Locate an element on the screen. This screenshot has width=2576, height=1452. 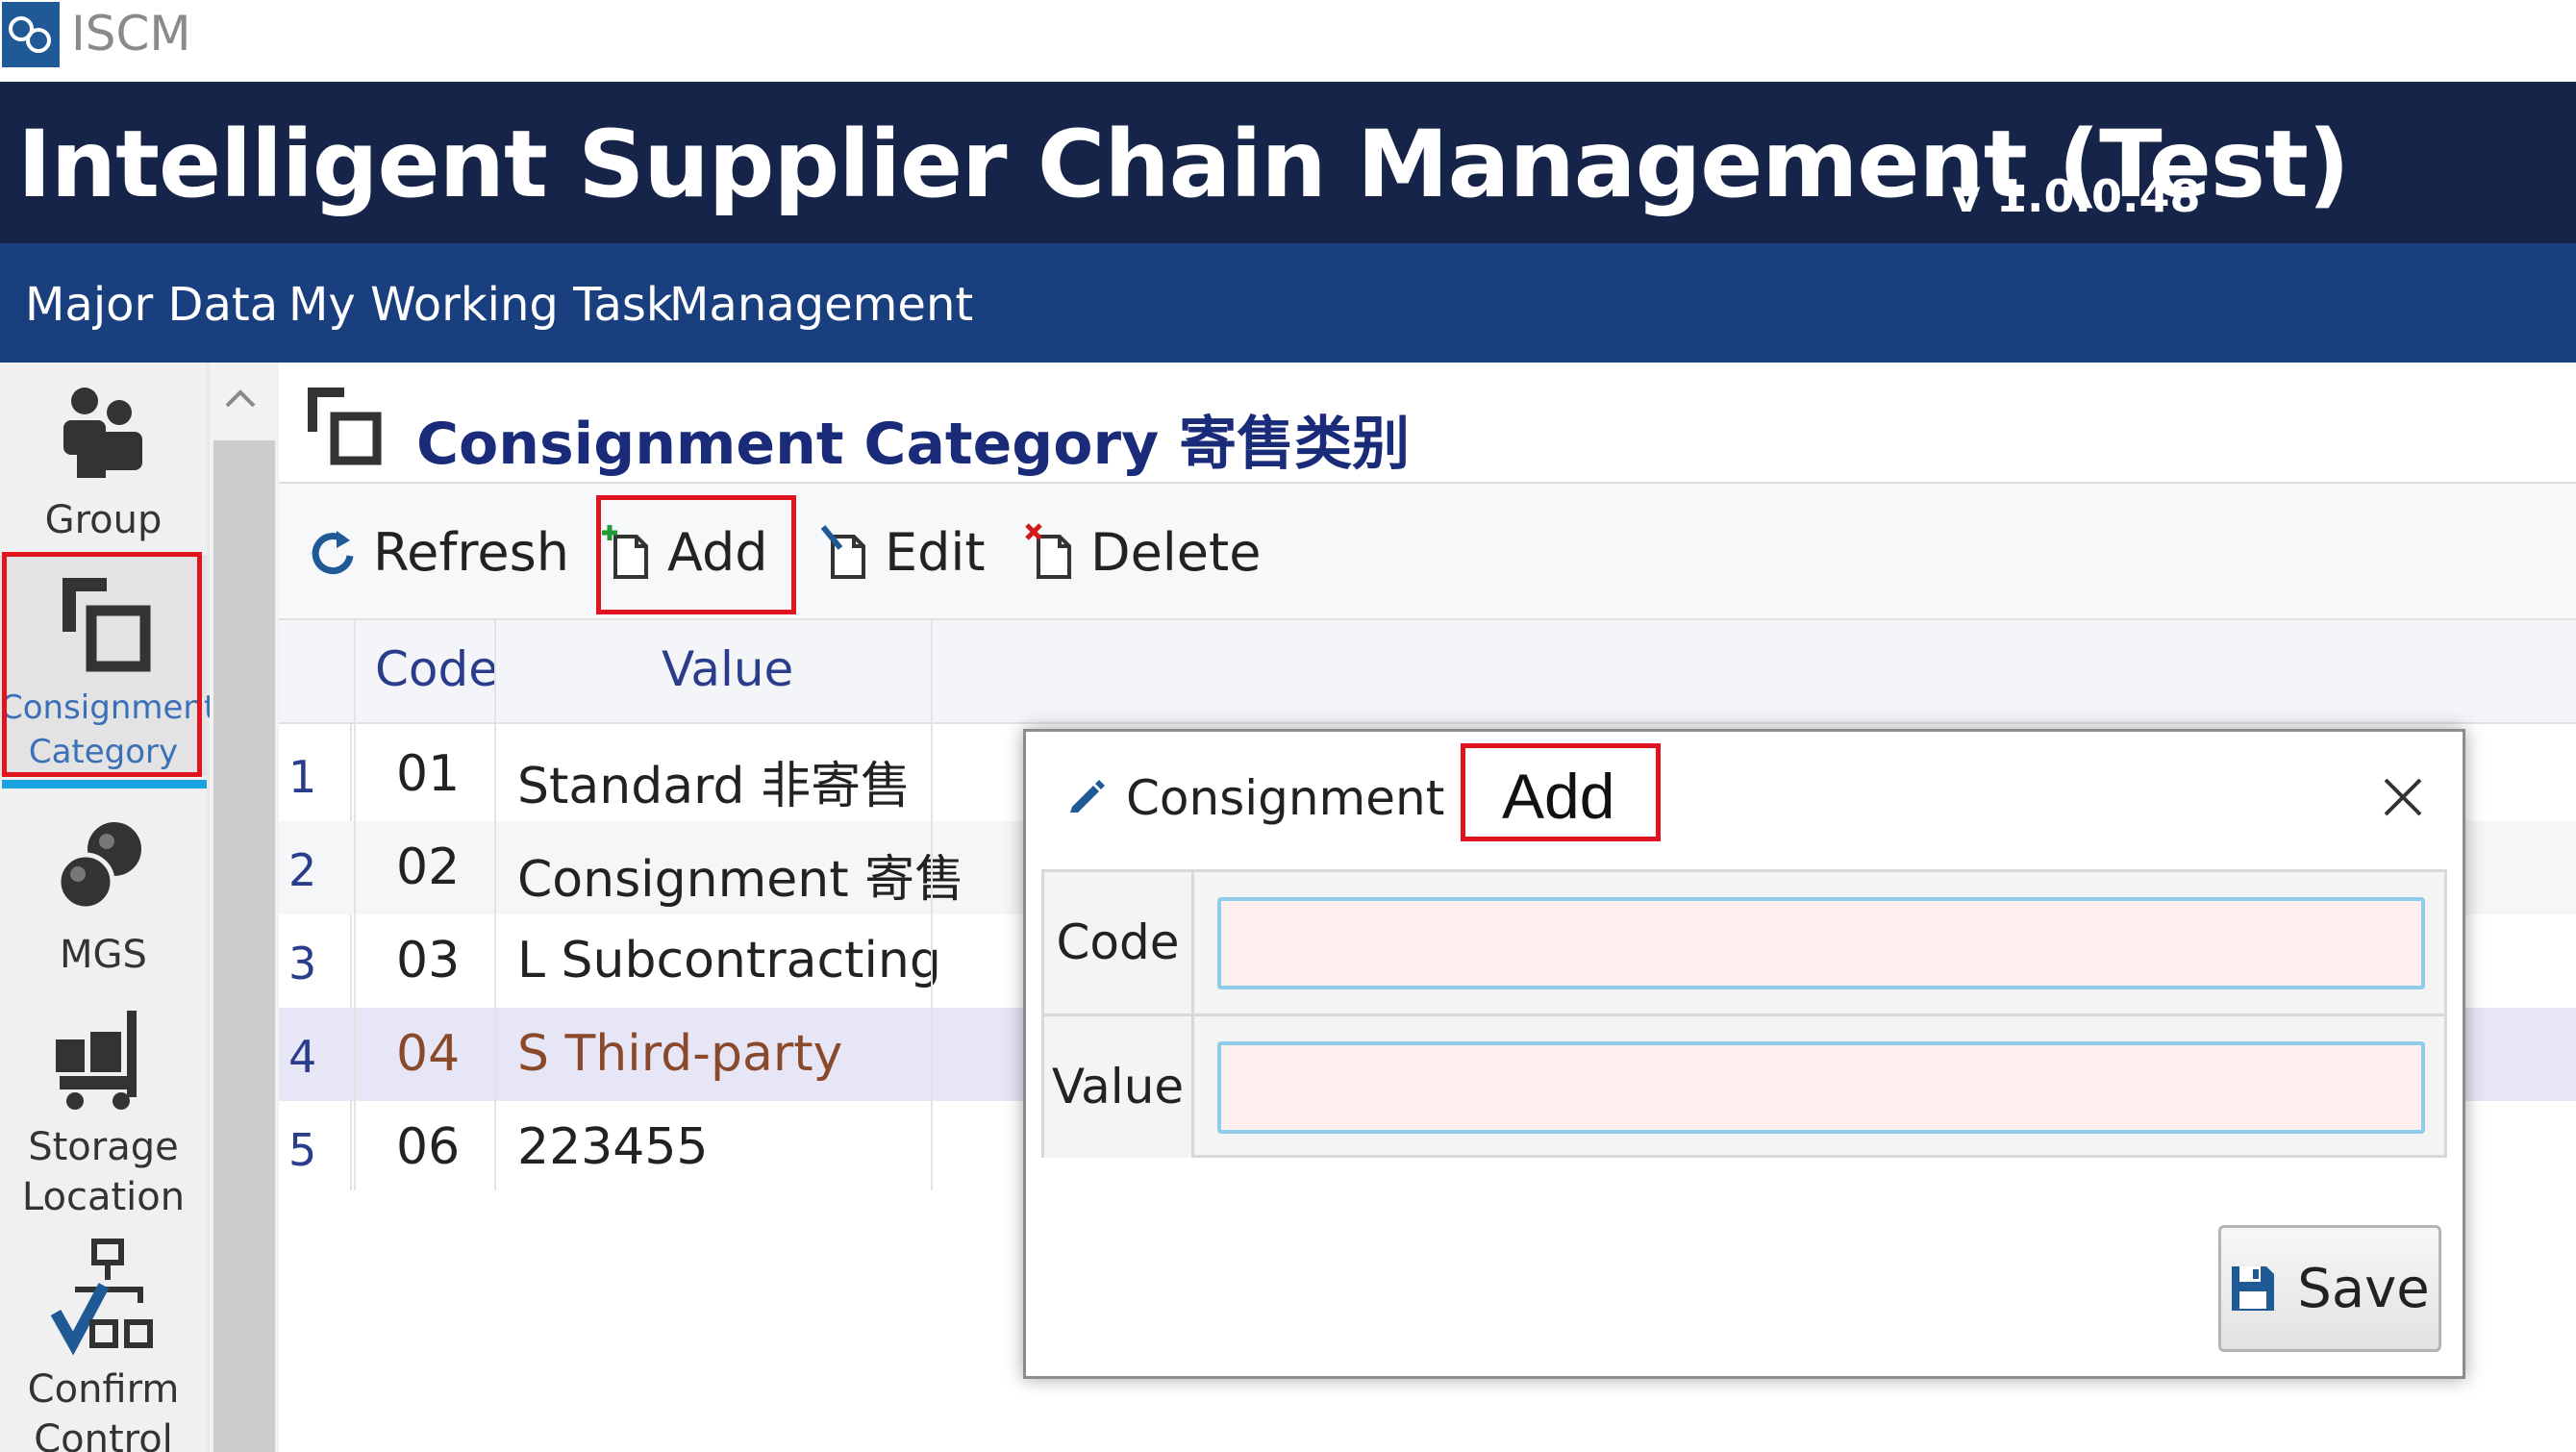
edit-document-icon is located at coordinates (842, 552).